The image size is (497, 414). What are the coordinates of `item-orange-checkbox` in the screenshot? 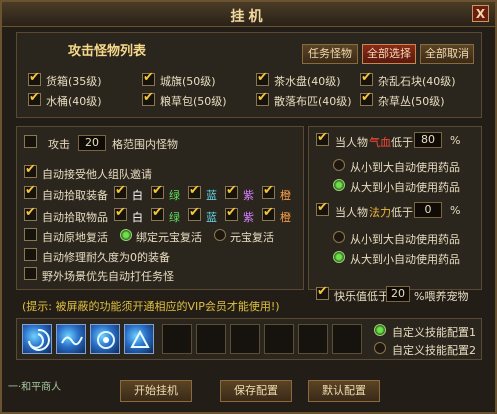 It's located at (268, 213).